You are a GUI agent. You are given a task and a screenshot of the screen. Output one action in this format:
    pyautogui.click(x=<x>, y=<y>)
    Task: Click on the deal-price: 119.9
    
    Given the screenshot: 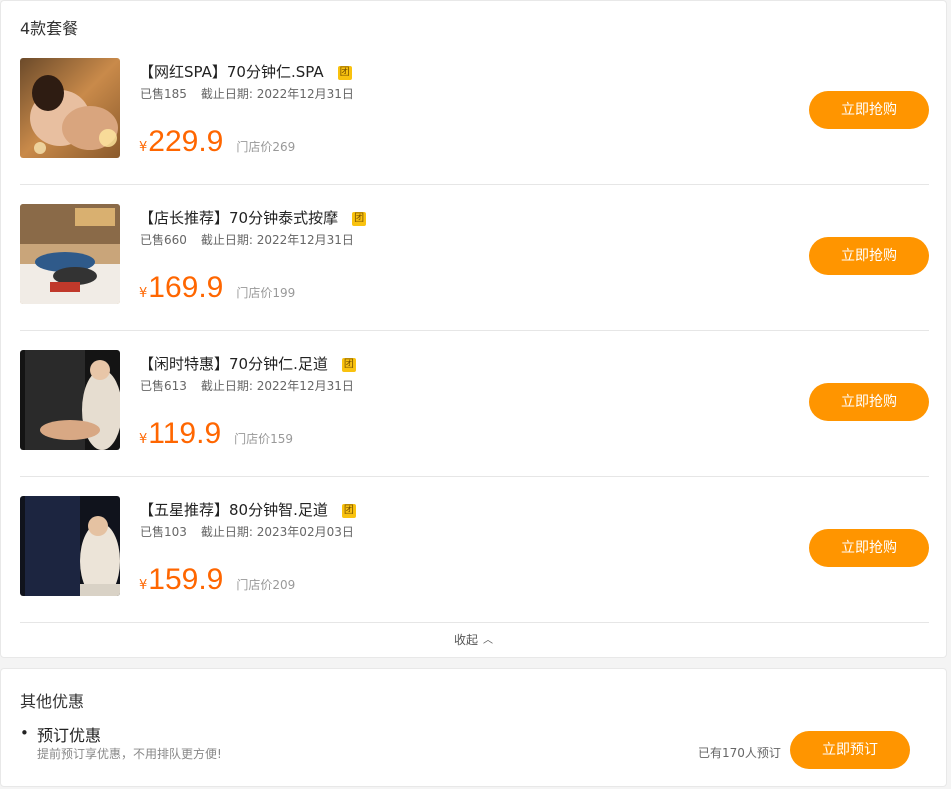 What is the action you would take?
    pyautogui.click(x=185, y=433)
    